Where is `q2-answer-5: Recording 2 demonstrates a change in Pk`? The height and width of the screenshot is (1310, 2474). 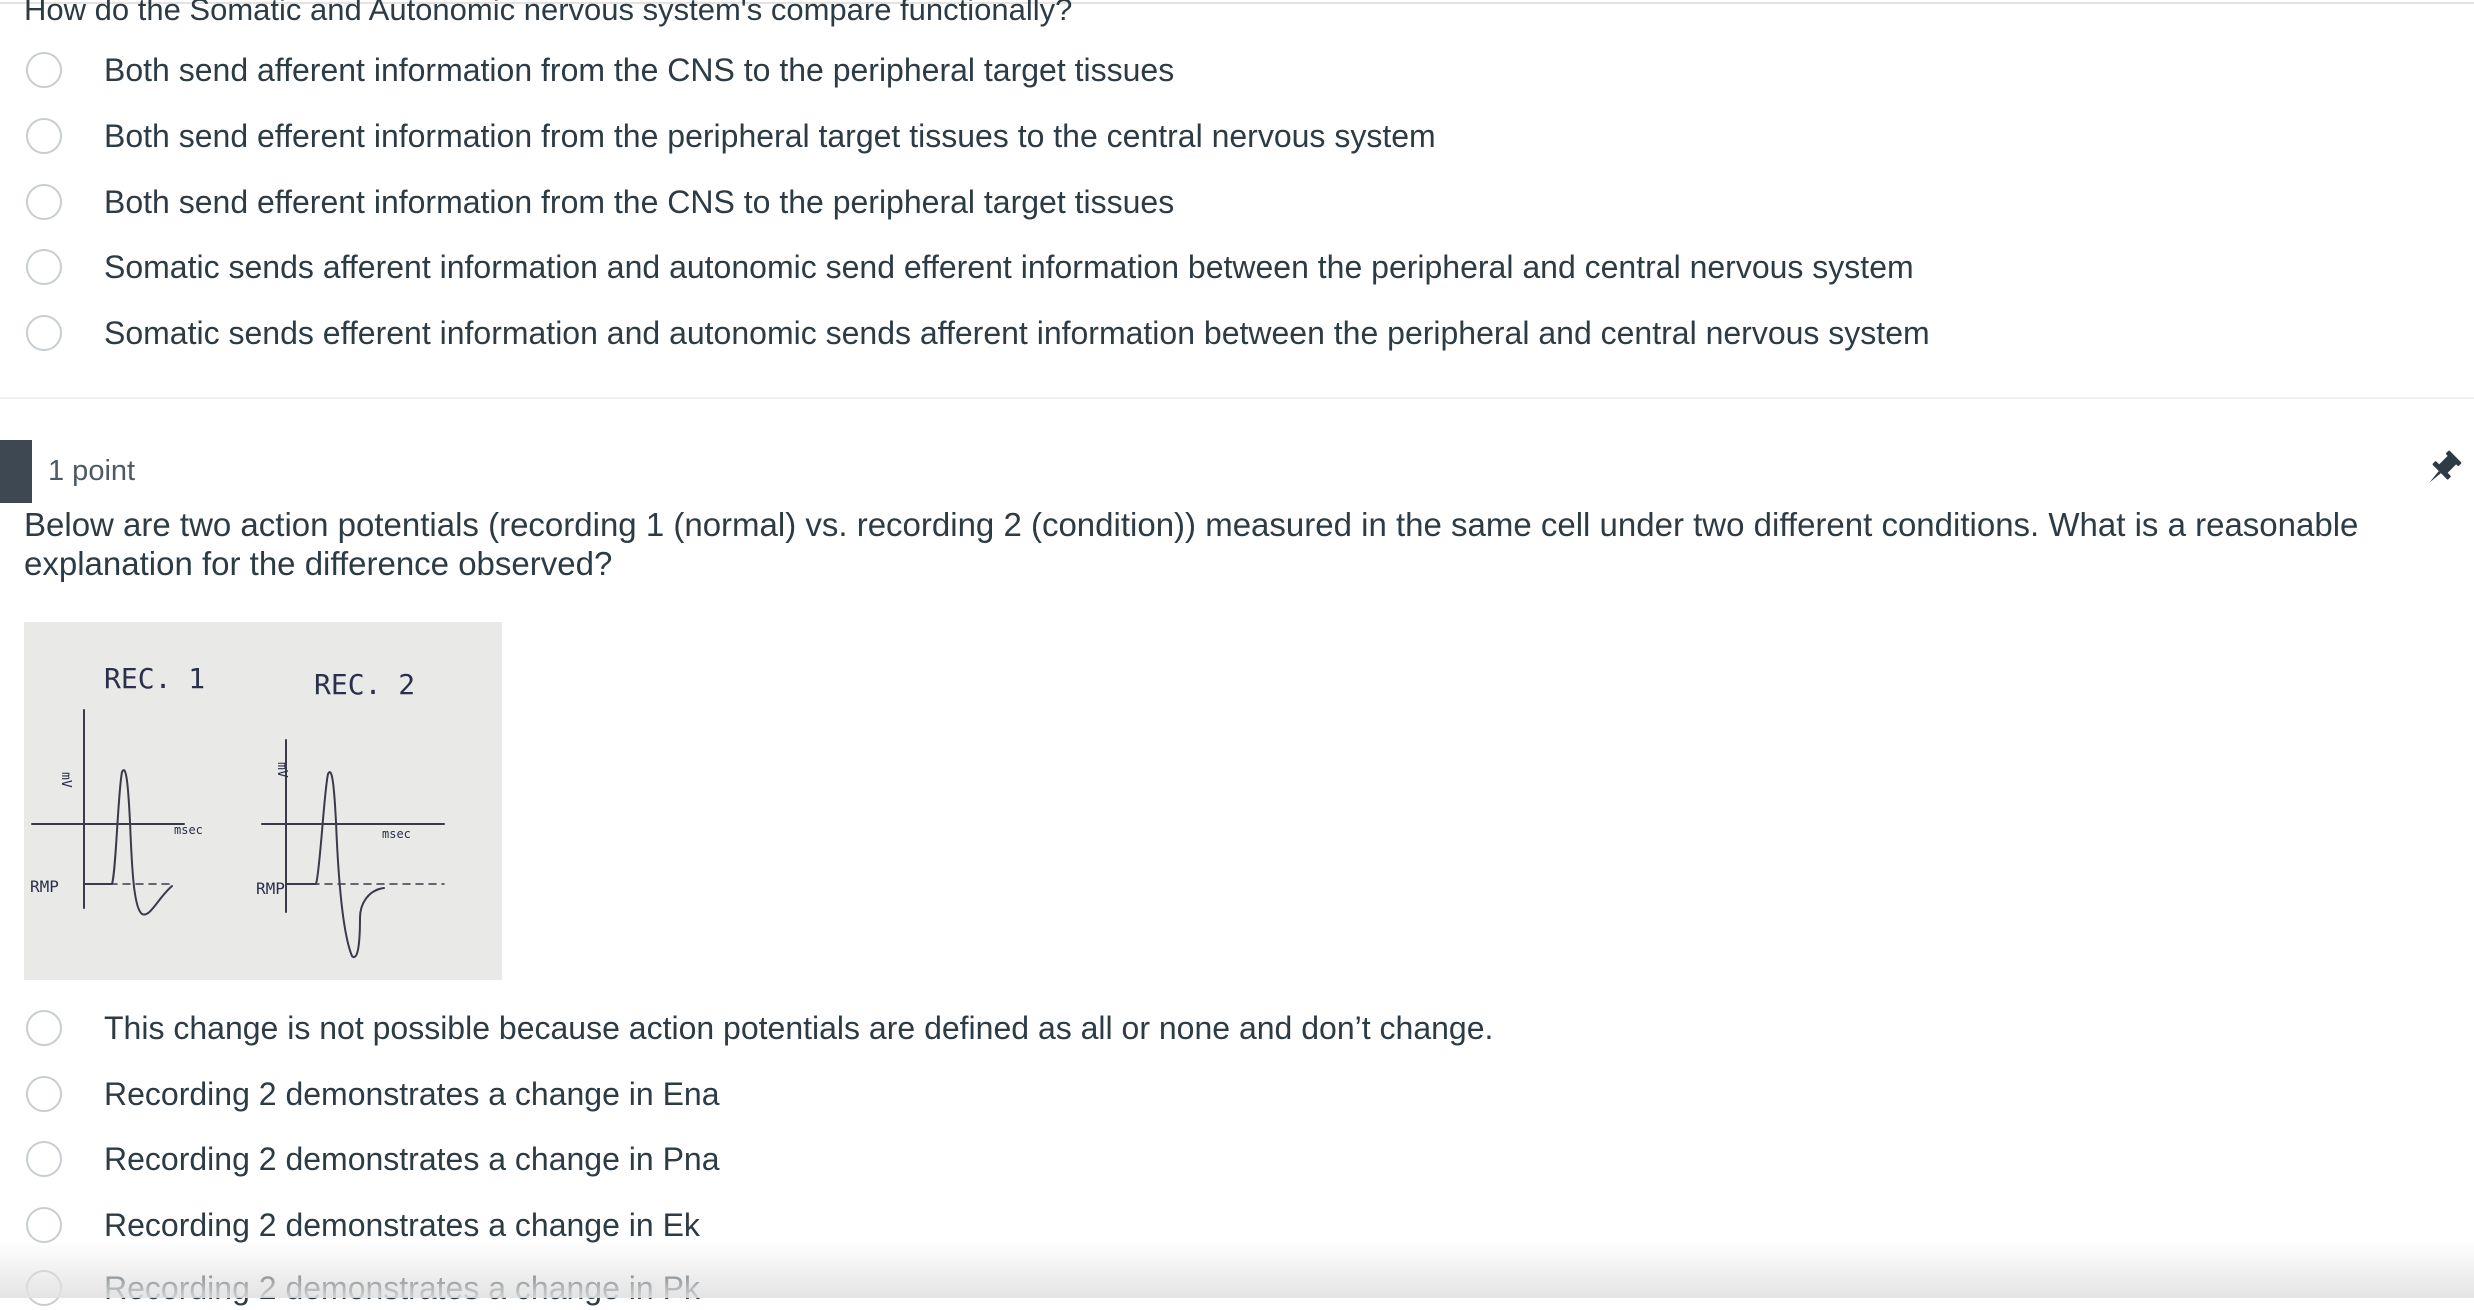
q2-answer-5: Recording 2 demonstrates a change in Pk is located at coordinates (363, 1288).